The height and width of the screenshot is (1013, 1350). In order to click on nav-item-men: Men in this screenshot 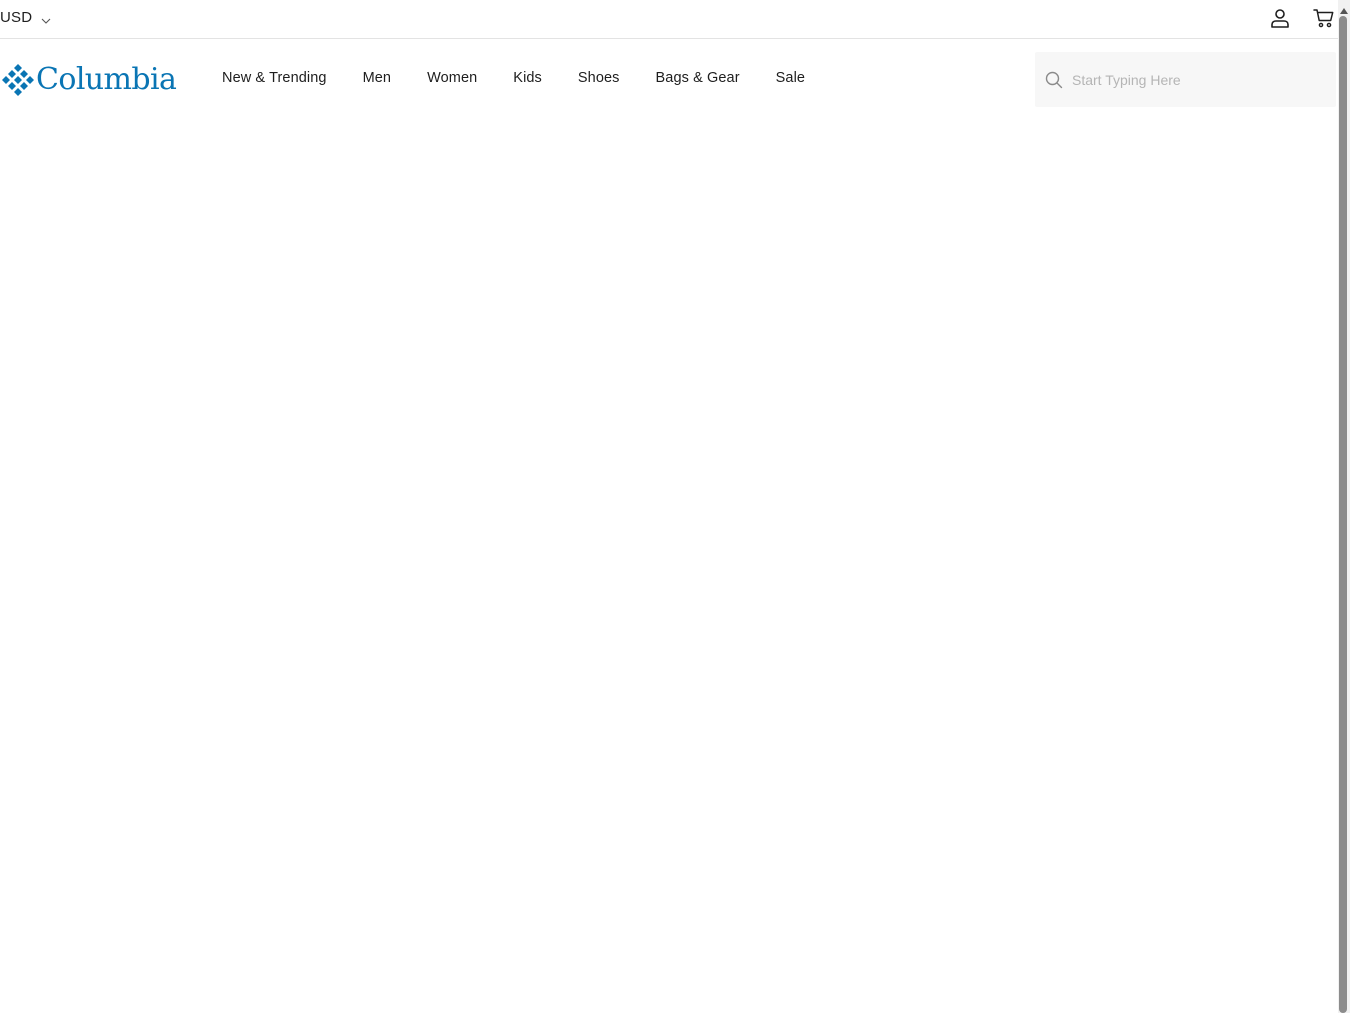, I will do `click(377, 78)`.